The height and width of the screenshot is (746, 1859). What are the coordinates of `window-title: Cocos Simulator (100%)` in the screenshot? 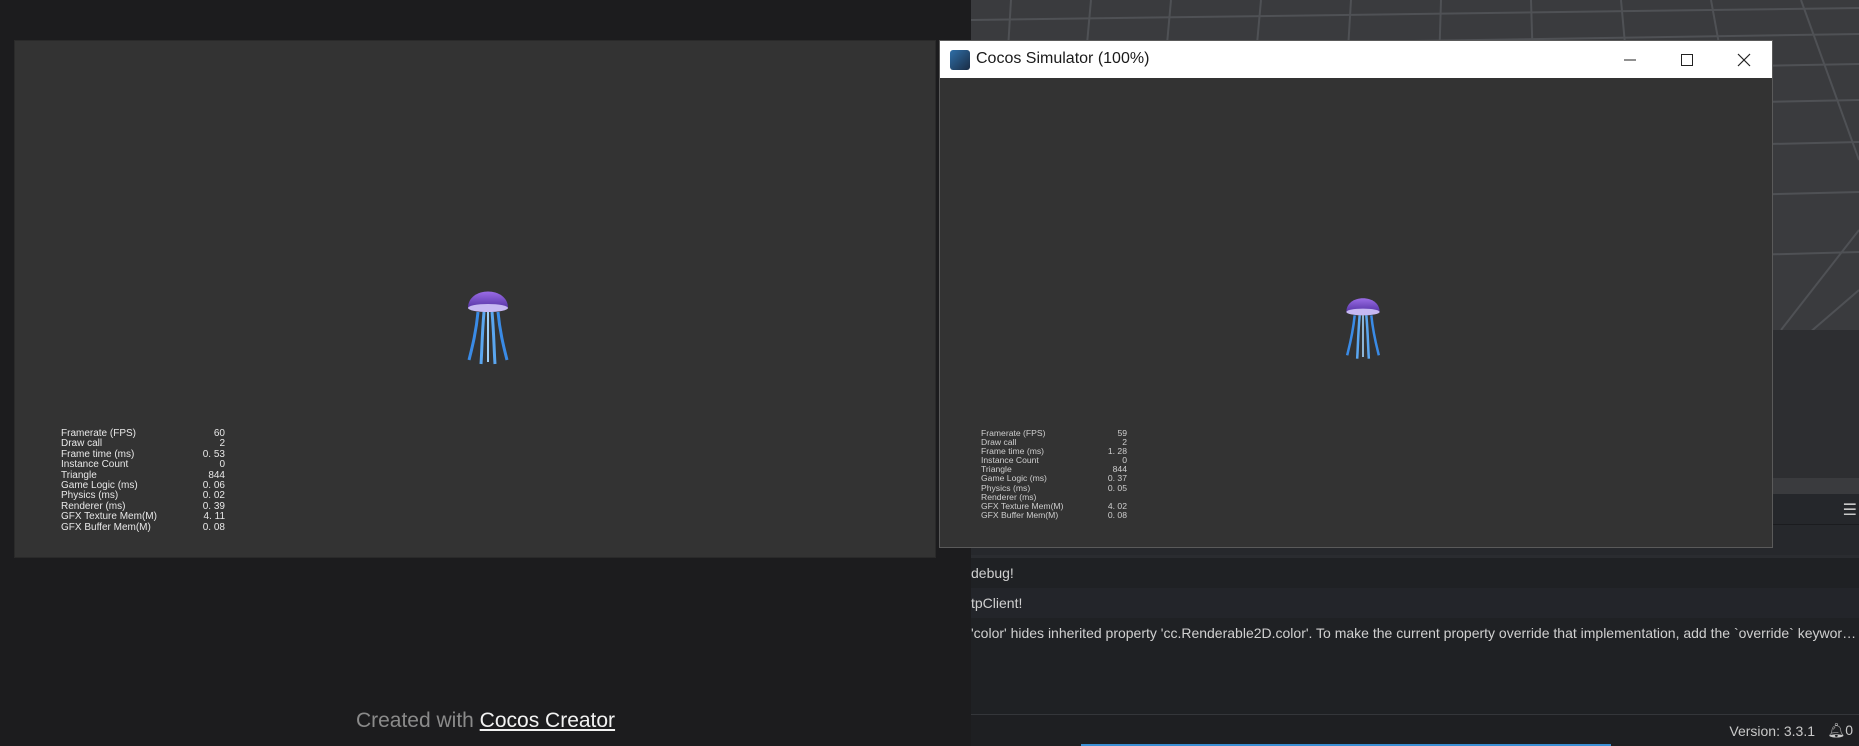 It's located at (1063, 58).